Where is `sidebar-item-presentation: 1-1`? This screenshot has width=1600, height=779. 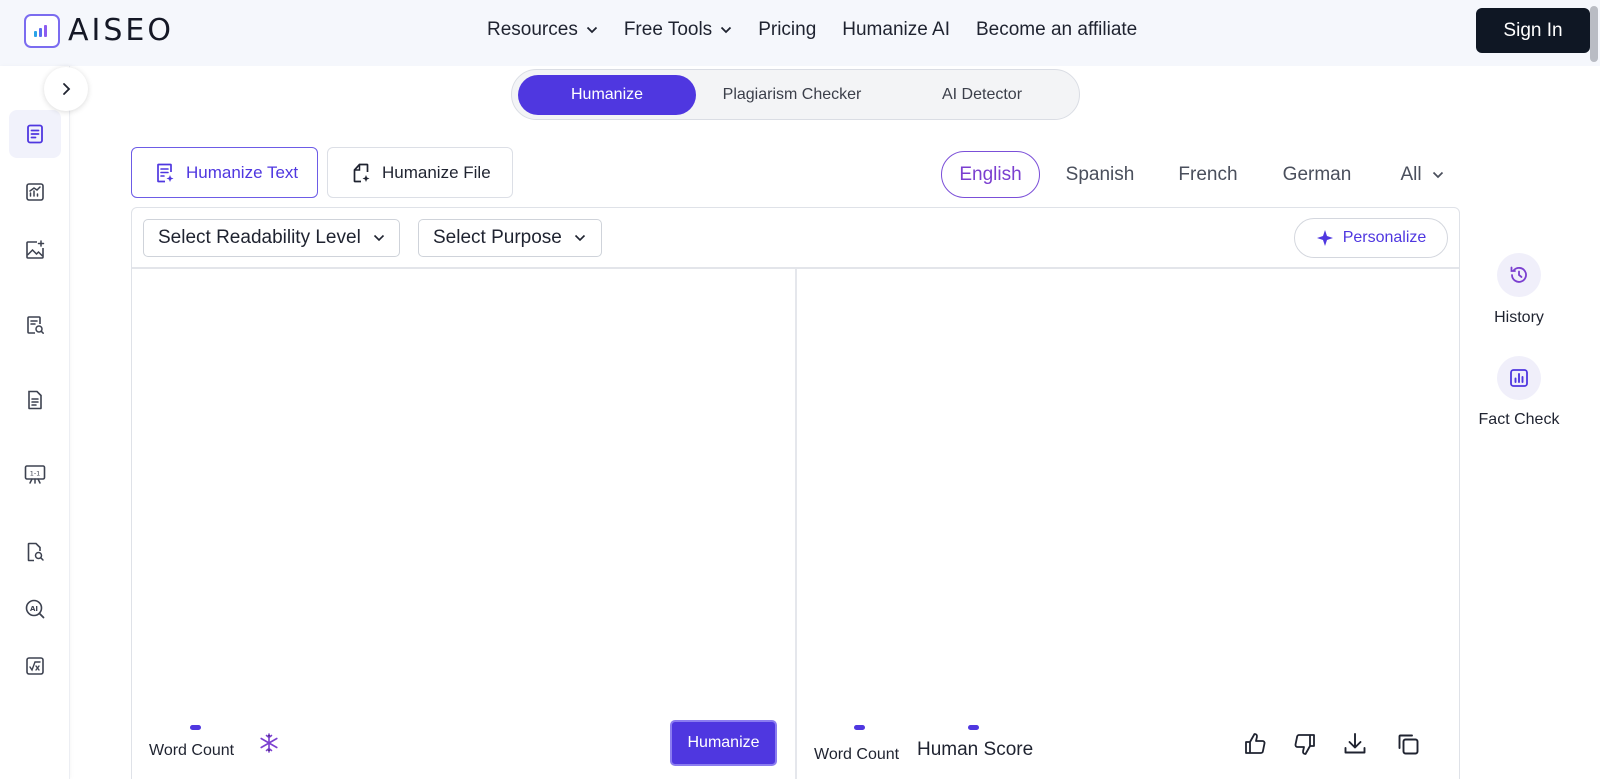 sidebar-item-presentation: 1-1 is located at coordinates (35, 475).